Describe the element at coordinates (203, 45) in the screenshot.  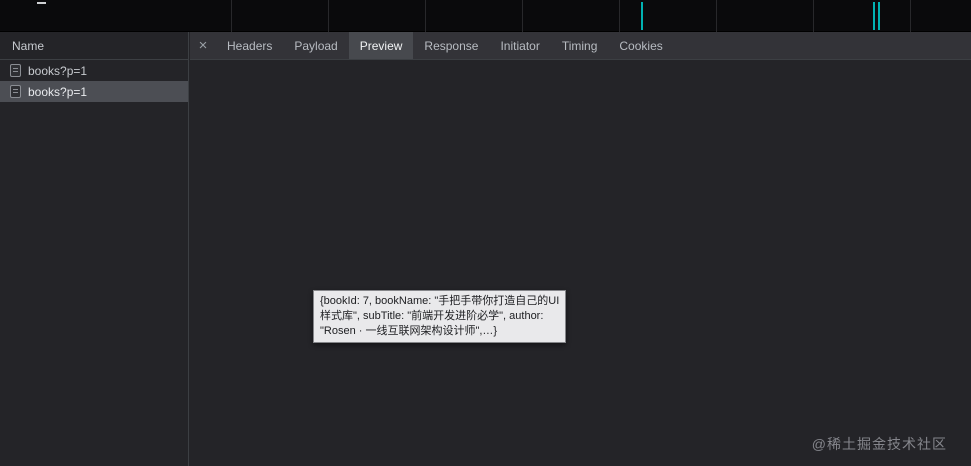
I see `close-icon: ×` at that location.